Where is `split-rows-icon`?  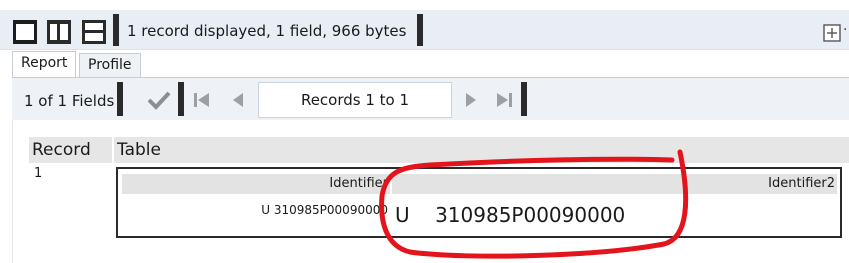 split-rows-icon is located at coordinates (94, 32).